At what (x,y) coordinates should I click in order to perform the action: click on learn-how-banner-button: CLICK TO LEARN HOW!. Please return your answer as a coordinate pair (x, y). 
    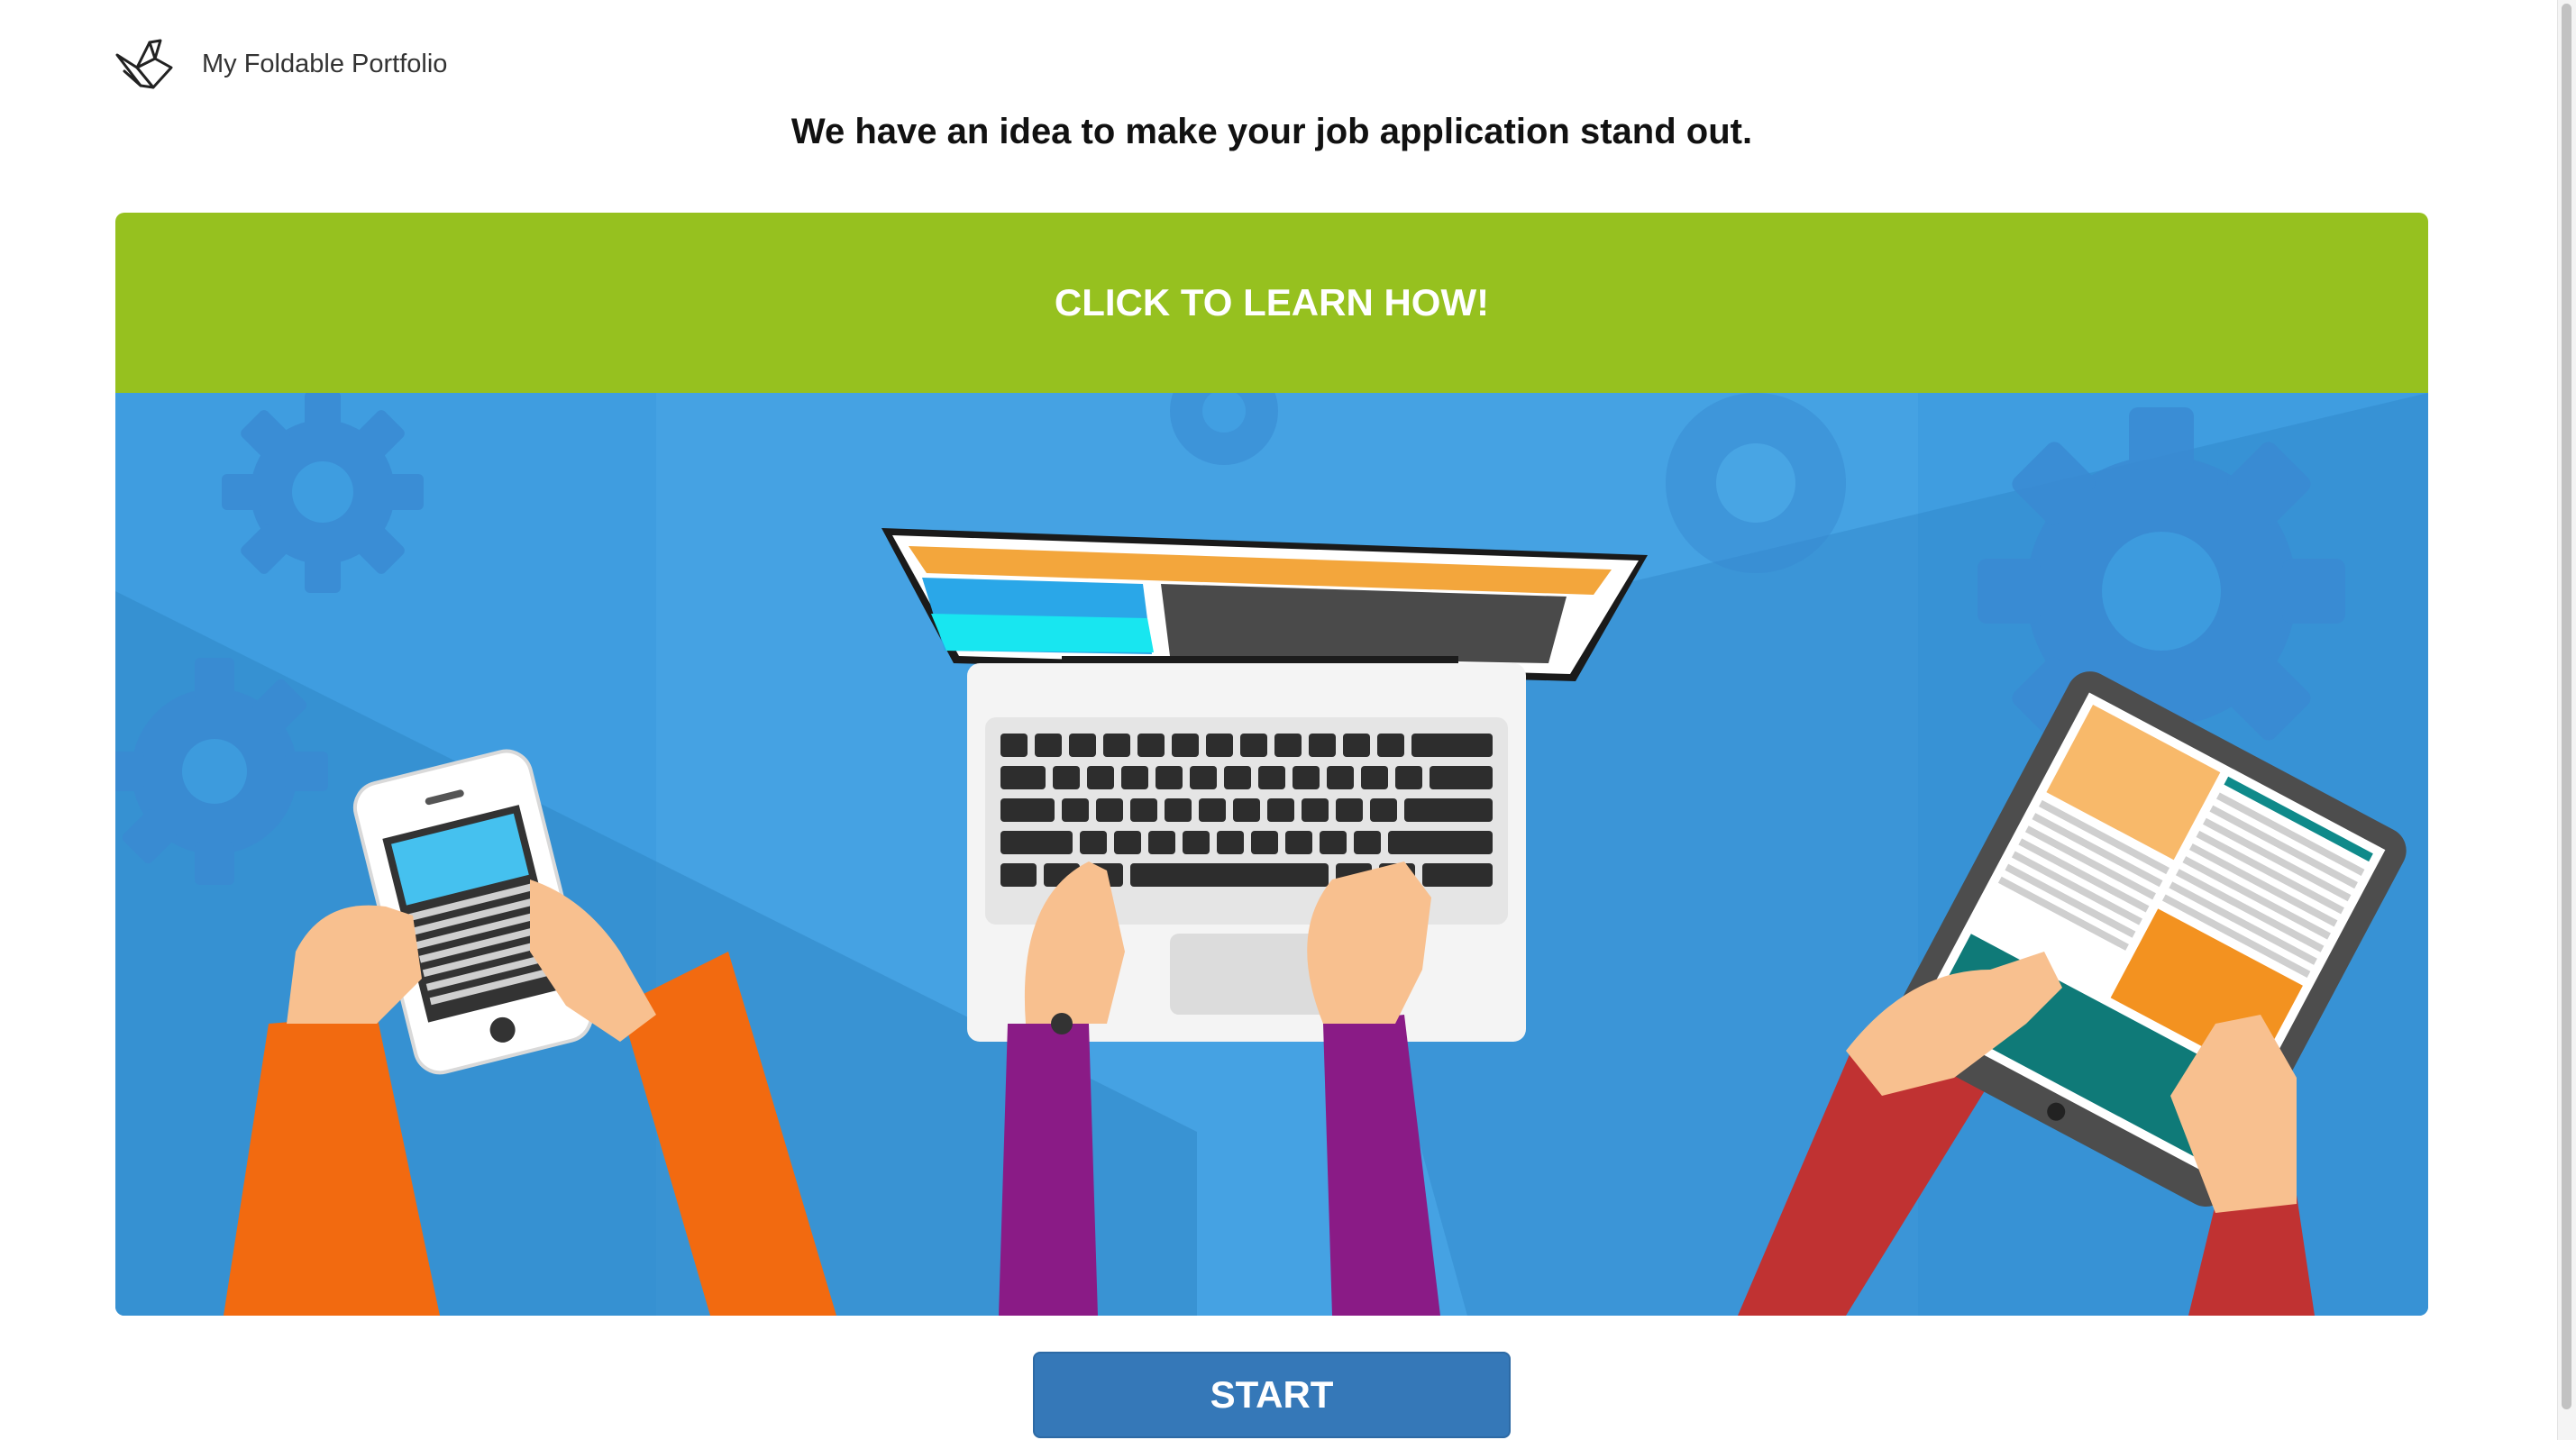
    Looking at the image, I should click on (1271, 303).